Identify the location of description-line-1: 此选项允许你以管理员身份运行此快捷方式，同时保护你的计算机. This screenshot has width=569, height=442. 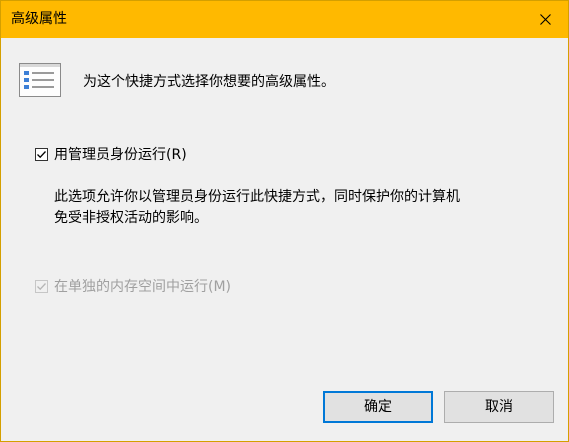
(257, 197).